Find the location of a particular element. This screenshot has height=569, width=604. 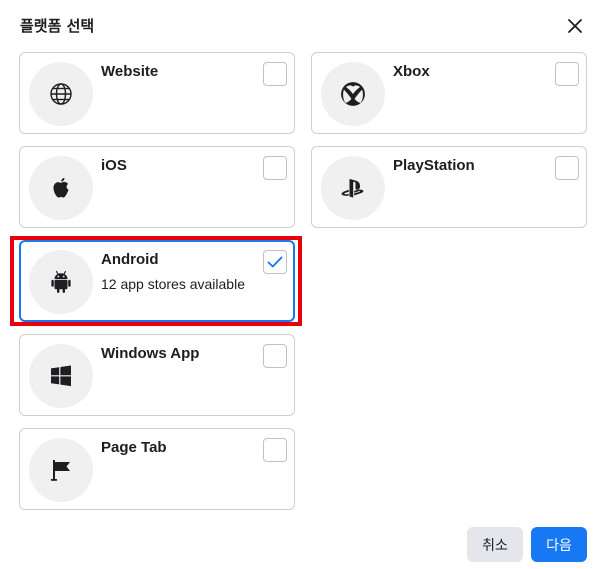

platform-card-playstation: PlayStation is located at coordinates (449, 187).